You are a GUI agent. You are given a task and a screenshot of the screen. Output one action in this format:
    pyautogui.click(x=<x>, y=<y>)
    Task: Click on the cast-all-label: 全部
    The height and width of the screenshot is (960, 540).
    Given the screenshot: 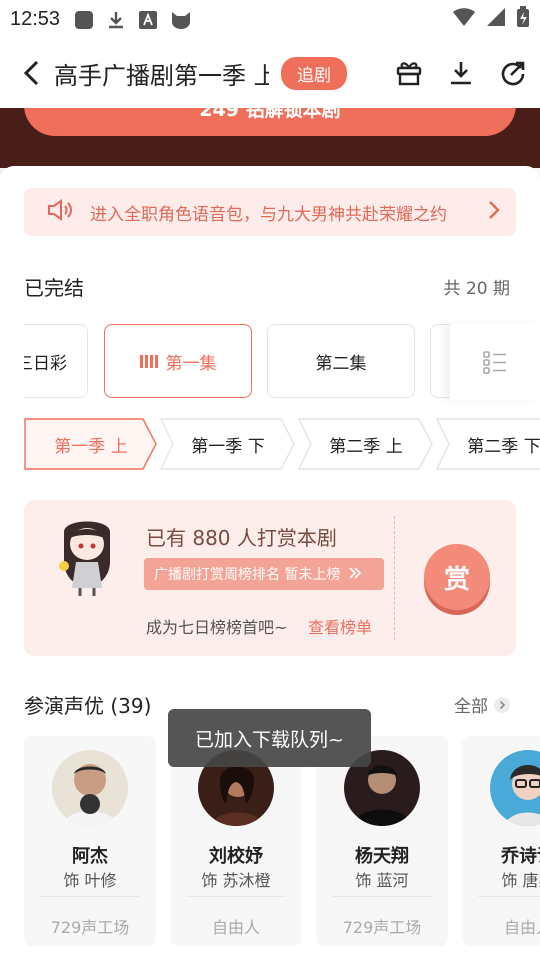 What is the action you would take?
    pyautogui.click(x=471, y=707)
    